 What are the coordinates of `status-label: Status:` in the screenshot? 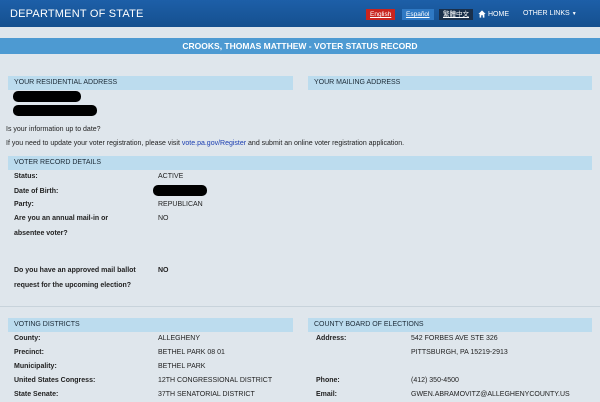 It's located at (26, 176).